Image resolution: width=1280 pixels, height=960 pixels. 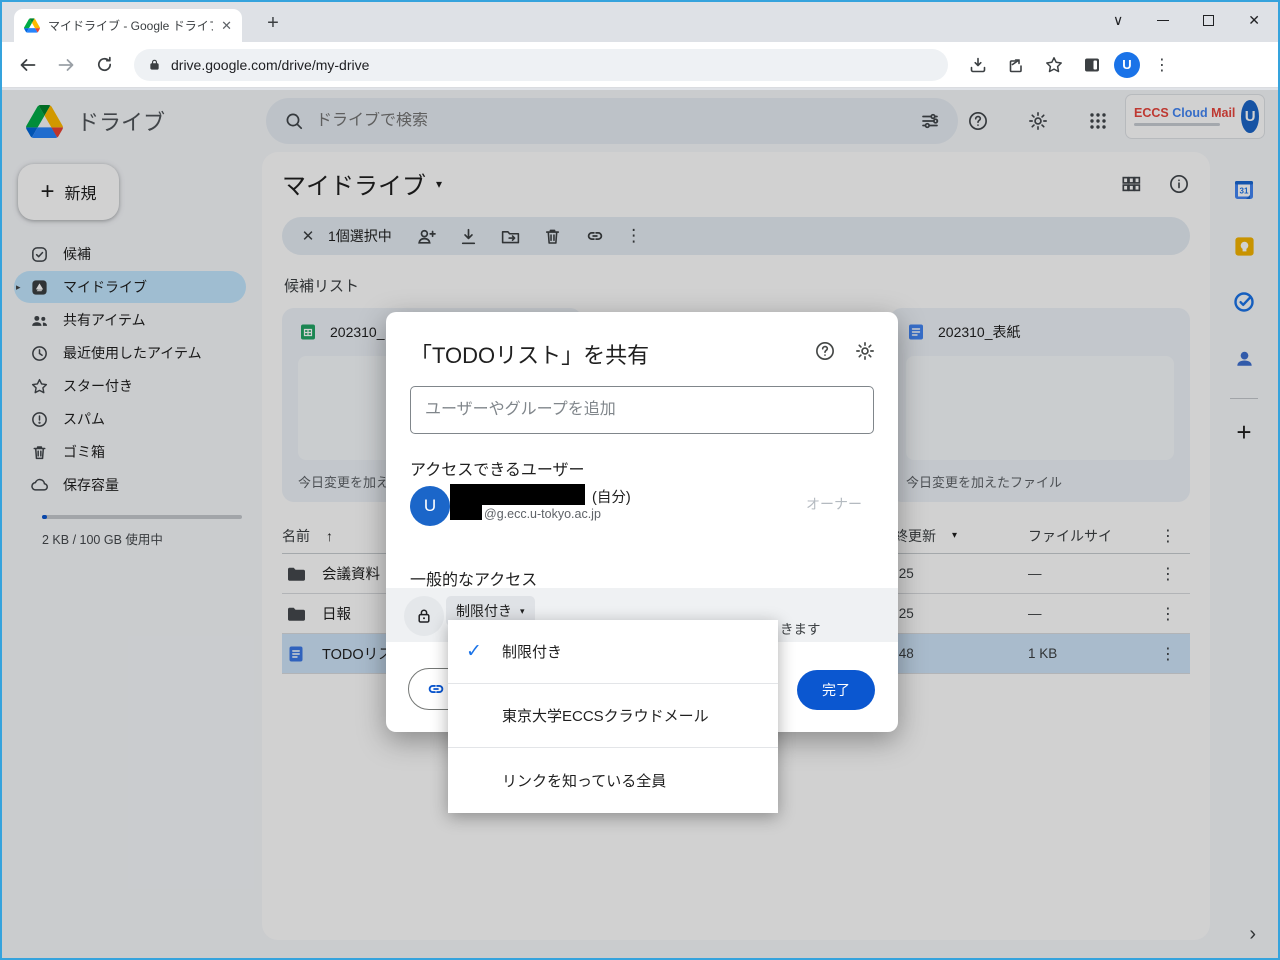 I want to click on access-level-label: 制限付き, so click(x=484, y=611).